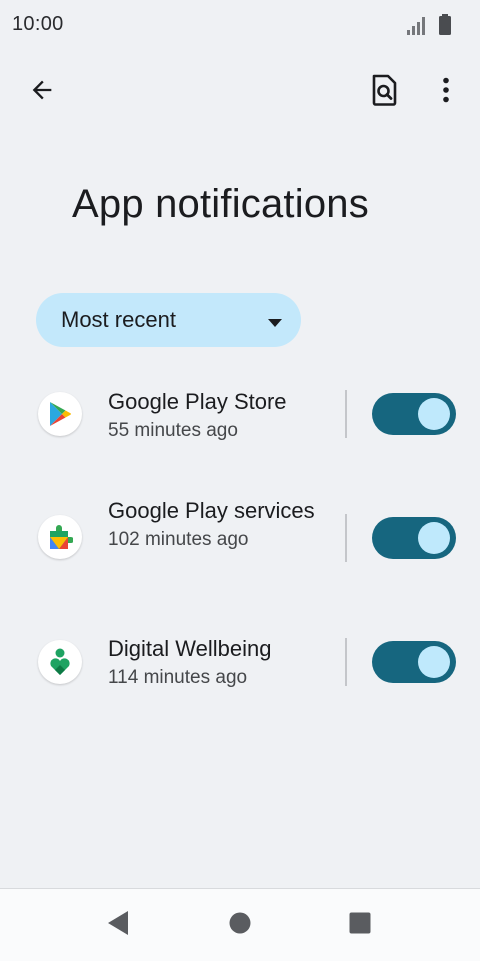 The height and width of the screenshot is (961, 480). Describe the element at coordinates (173, 430) in the screenshot. I see `app-time: 55 minutes ago` at that location.